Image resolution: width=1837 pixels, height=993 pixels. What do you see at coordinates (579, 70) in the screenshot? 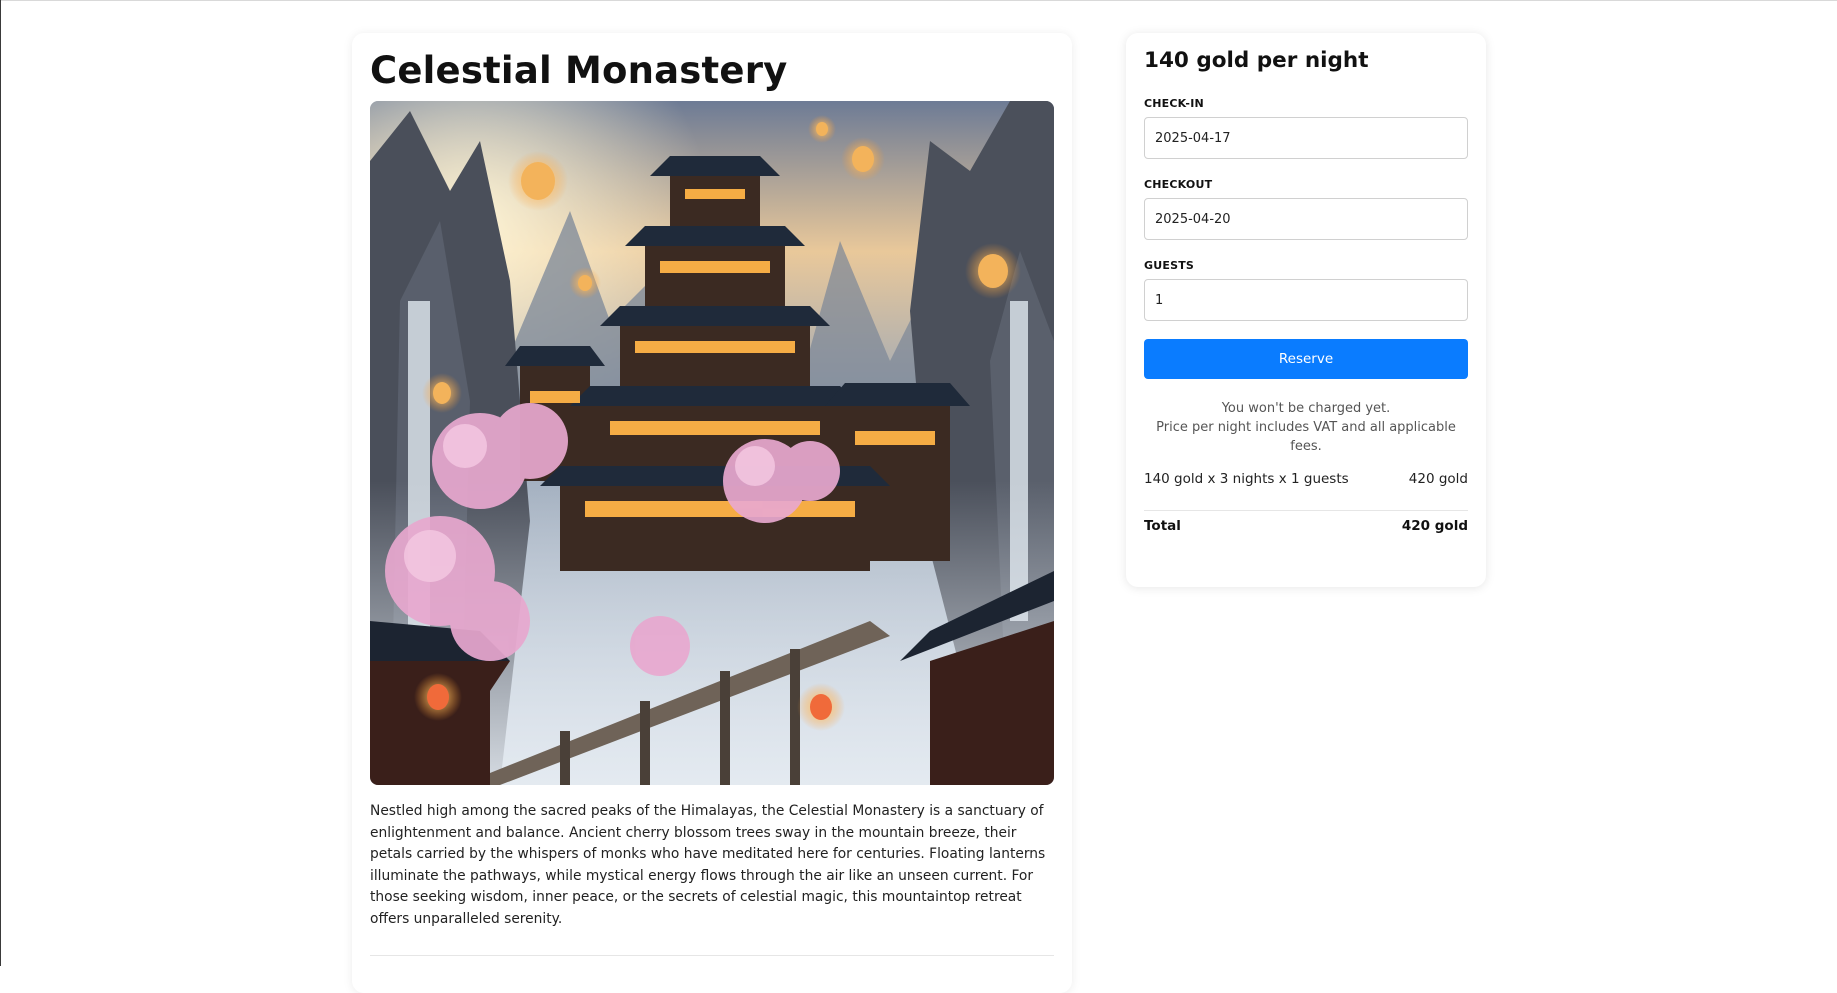
I see `listing-title: Celestial Monastery` at bounding box center [579, 70].